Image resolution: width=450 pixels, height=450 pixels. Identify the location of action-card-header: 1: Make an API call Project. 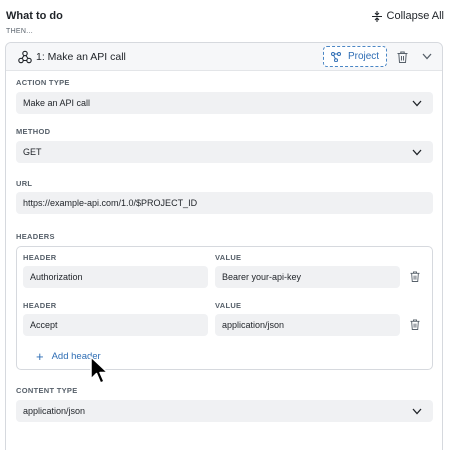
(224, 57).